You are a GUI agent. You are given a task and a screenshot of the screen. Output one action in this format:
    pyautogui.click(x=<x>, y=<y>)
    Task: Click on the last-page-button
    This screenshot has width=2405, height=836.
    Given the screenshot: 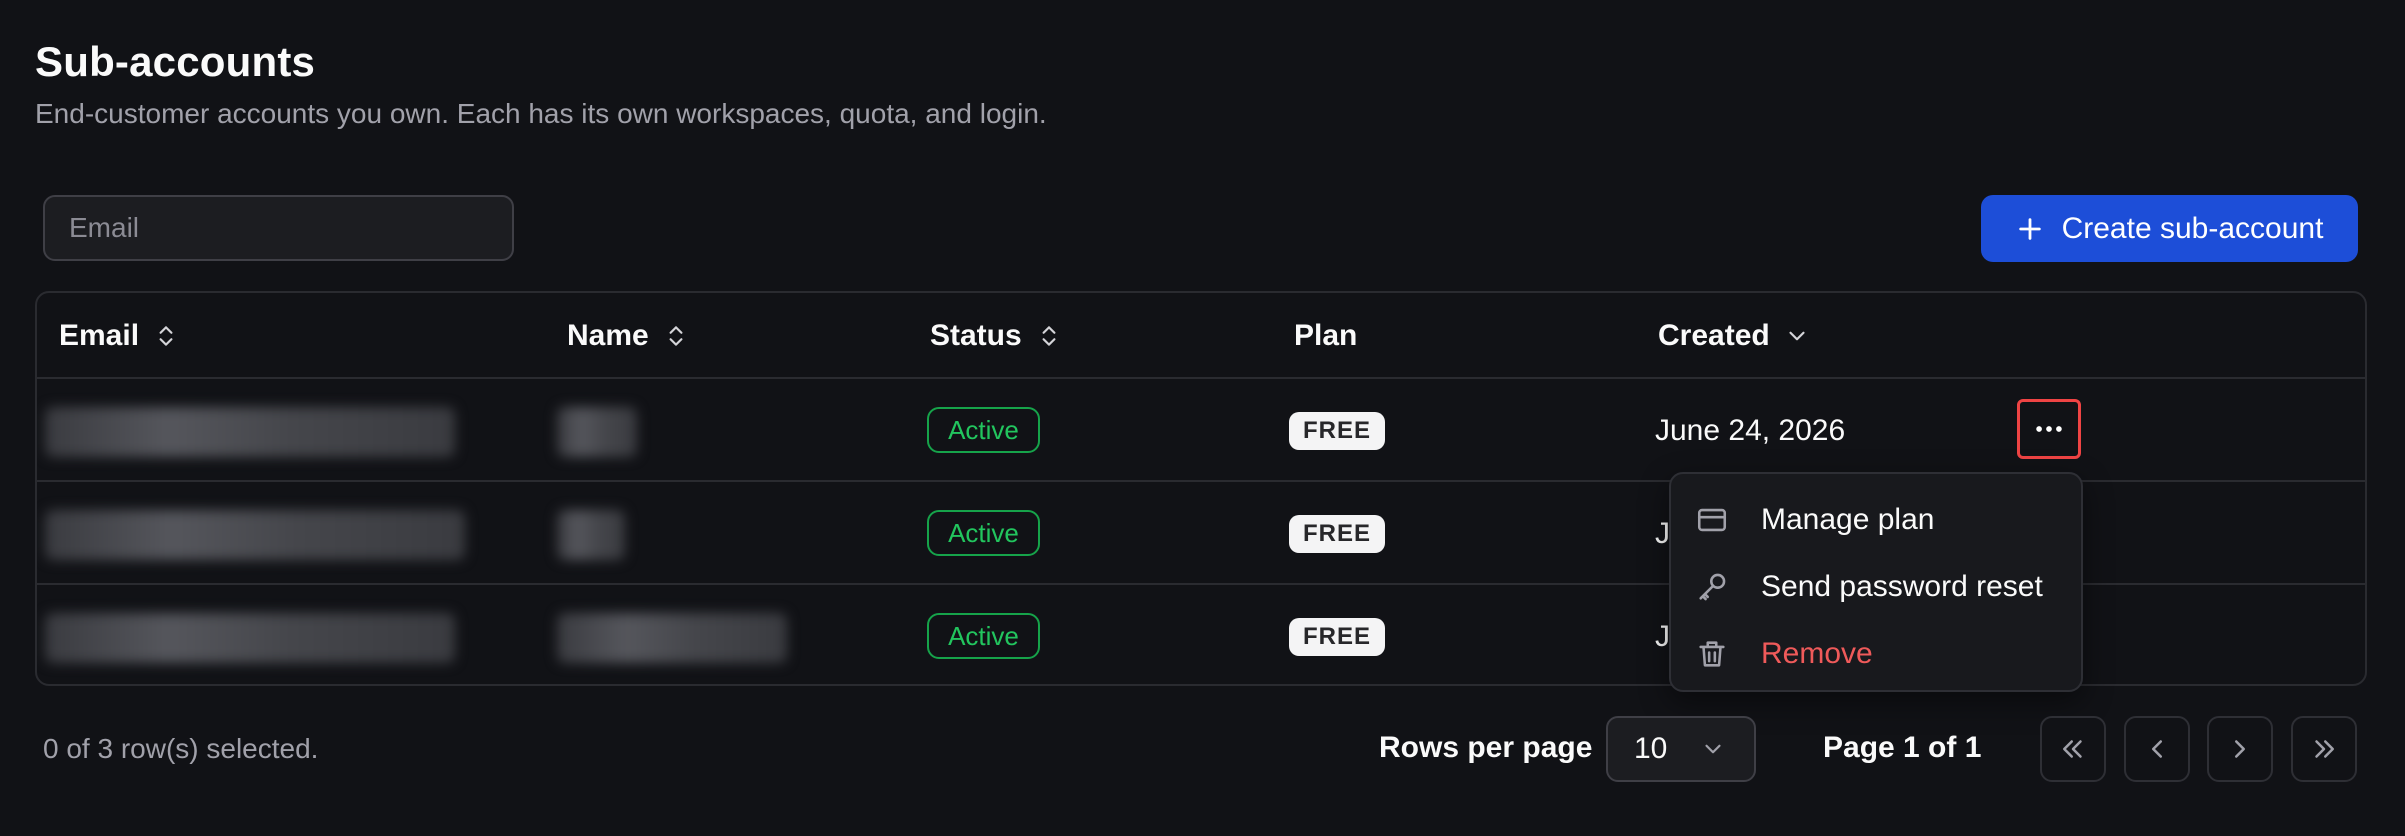 What is the action you would take?
    pyautogui.click(x=2324, y=749)
    